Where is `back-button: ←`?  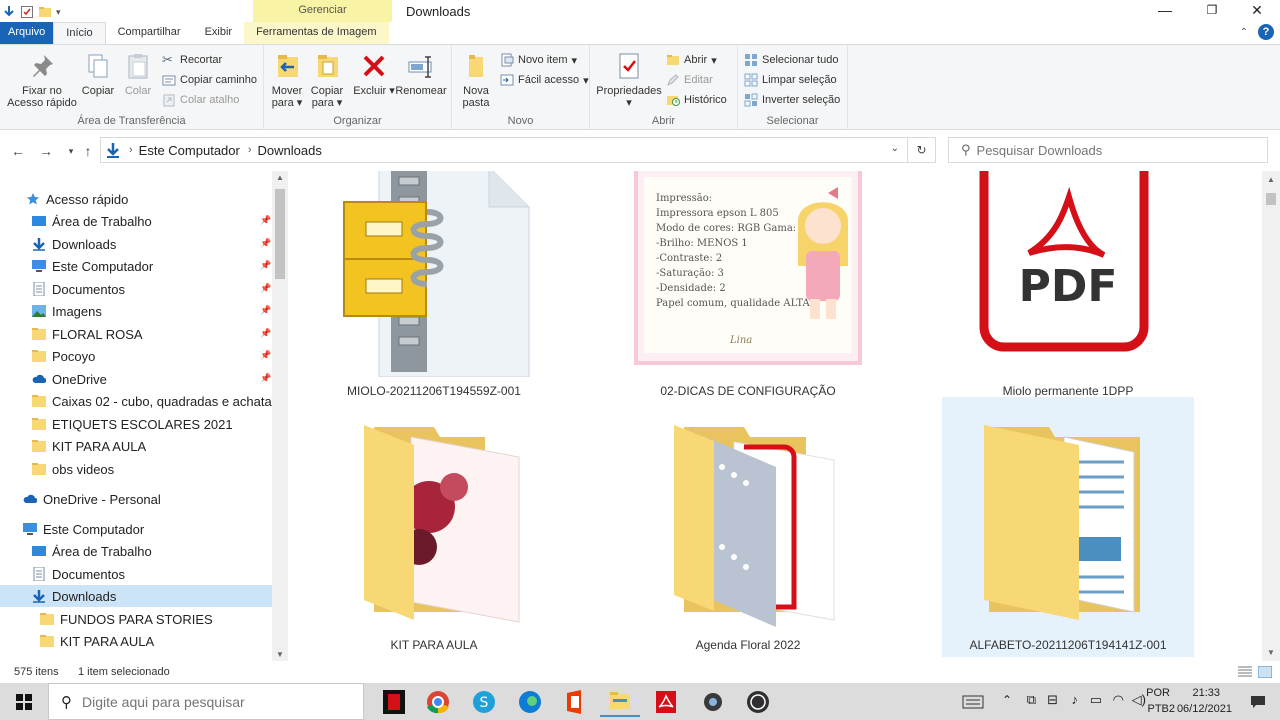 back-button: ← is located at coordinates (18, 151).